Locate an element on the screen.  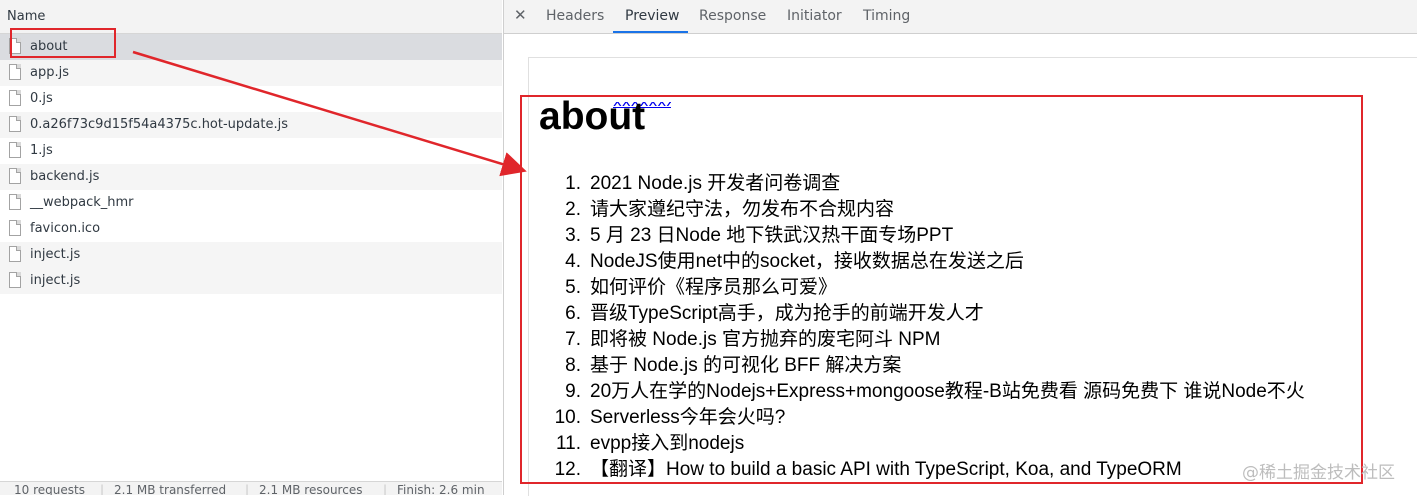
annotation-arrow-icon is located at coordinates (329, 113).